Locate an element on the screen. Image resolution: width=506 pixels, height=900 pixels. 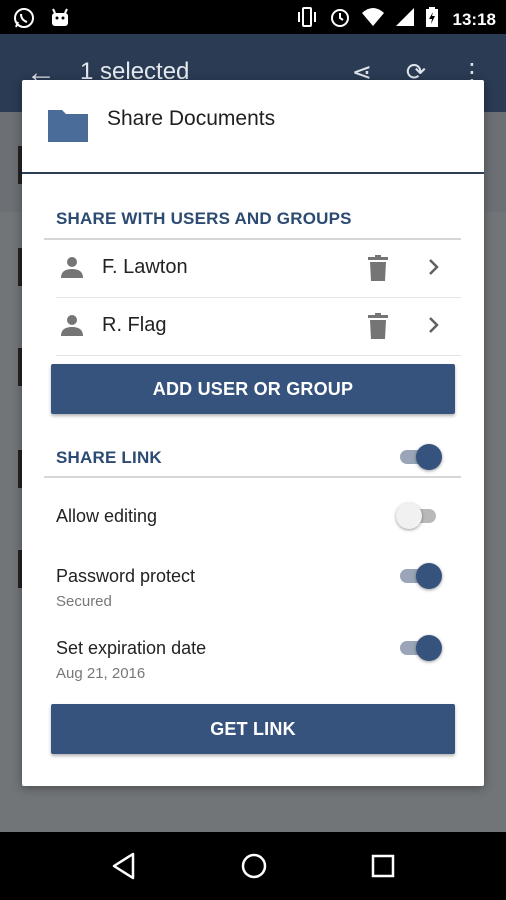
navigation-bar is located at coordinates (253, 866).